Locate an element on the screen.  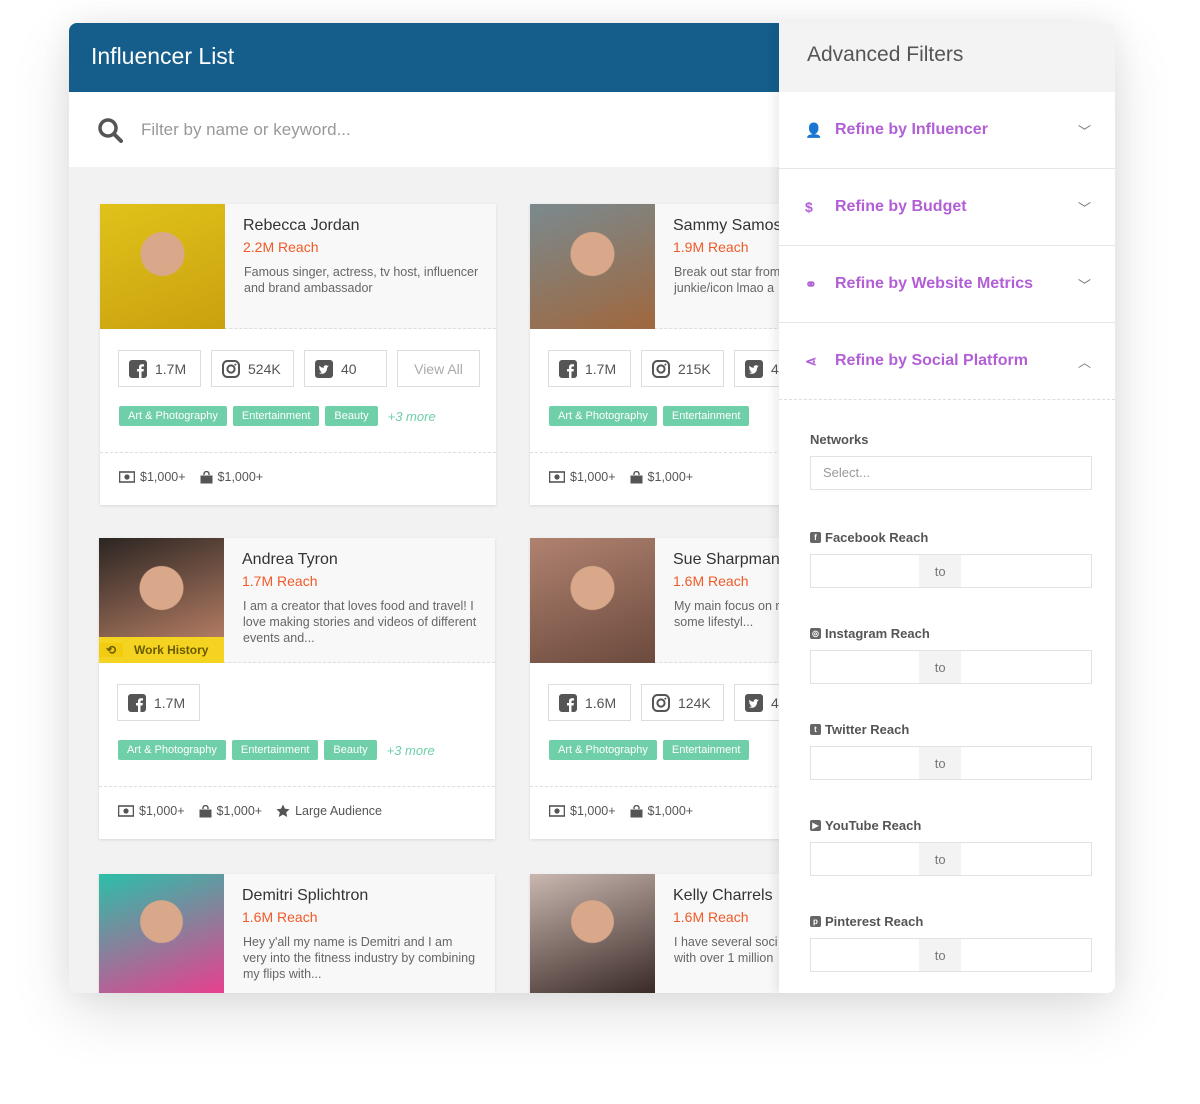
influencer-name: Rebecca Jordan is located at coordinates (301, 226).